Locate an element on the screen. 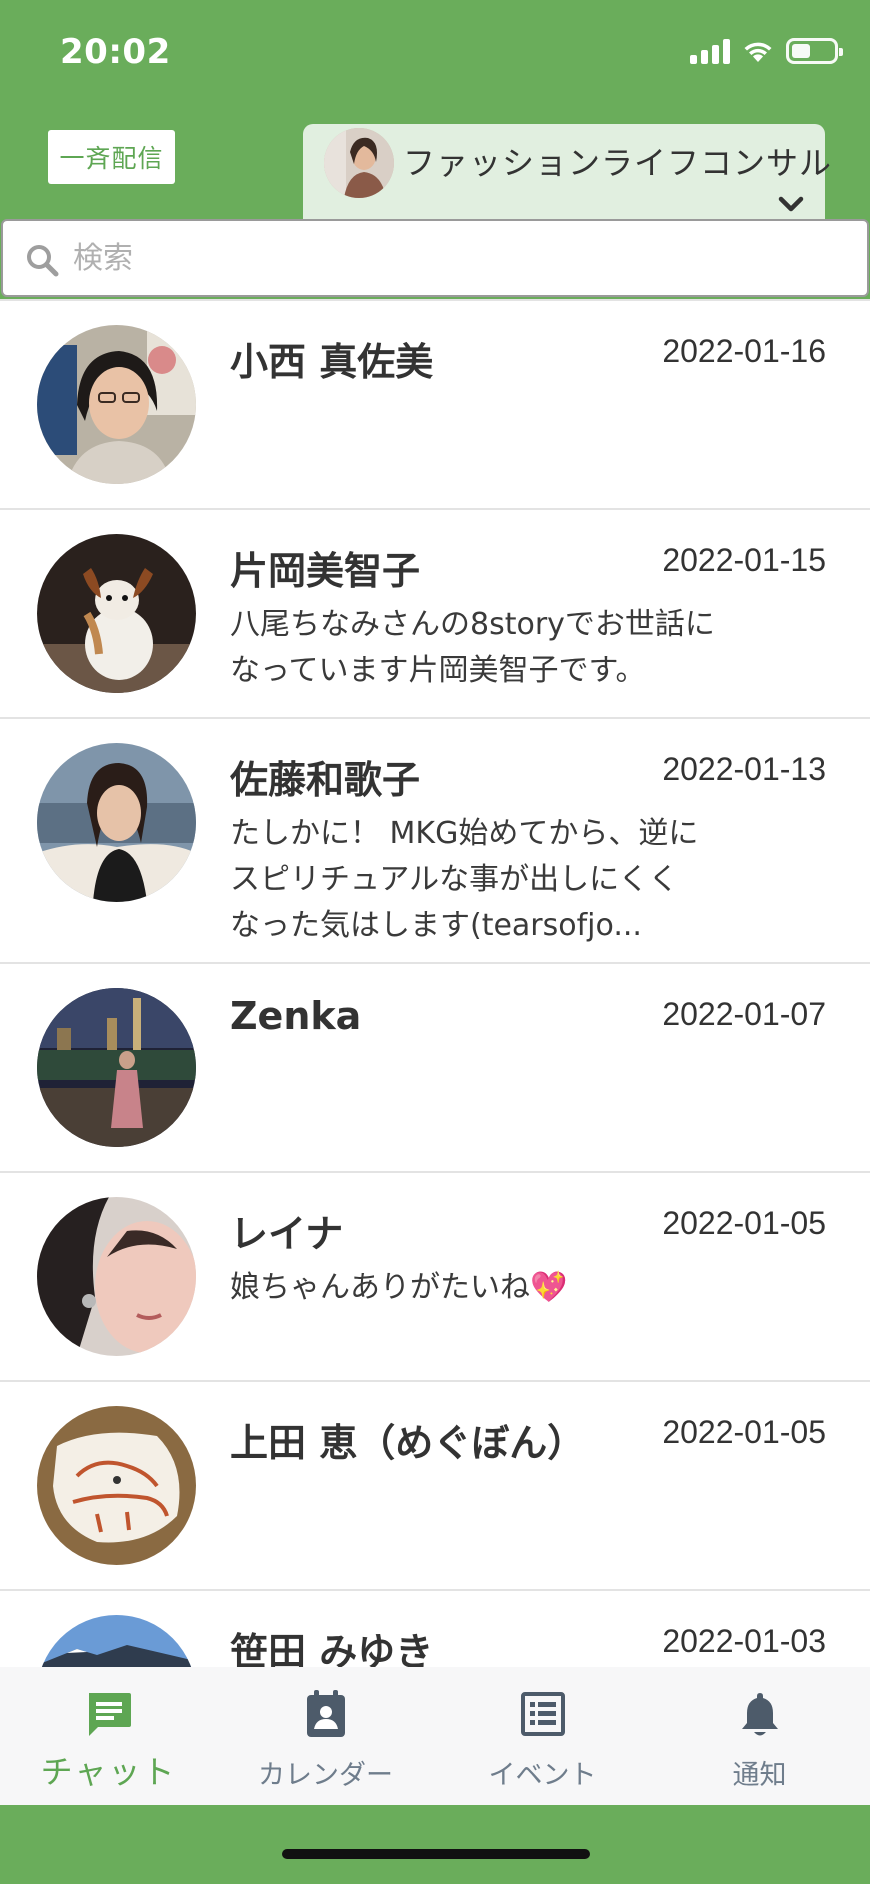  message-date: 2022-01-16 is located at coordinates (744, 351).